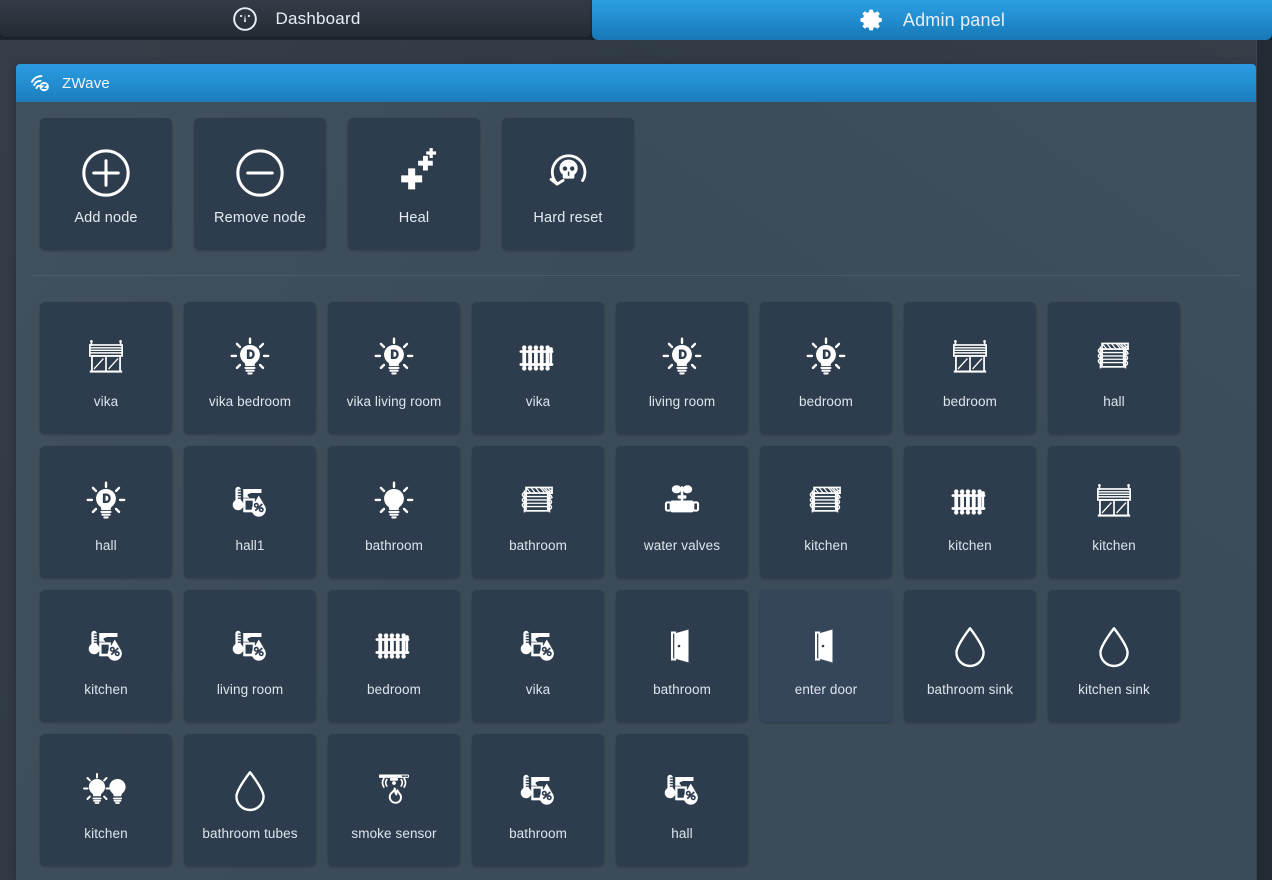 The image size is (1272, 880). Describe the element at coordinates (250, 545) in the screenshot. I see `device-tile-label: hall1` at that location.